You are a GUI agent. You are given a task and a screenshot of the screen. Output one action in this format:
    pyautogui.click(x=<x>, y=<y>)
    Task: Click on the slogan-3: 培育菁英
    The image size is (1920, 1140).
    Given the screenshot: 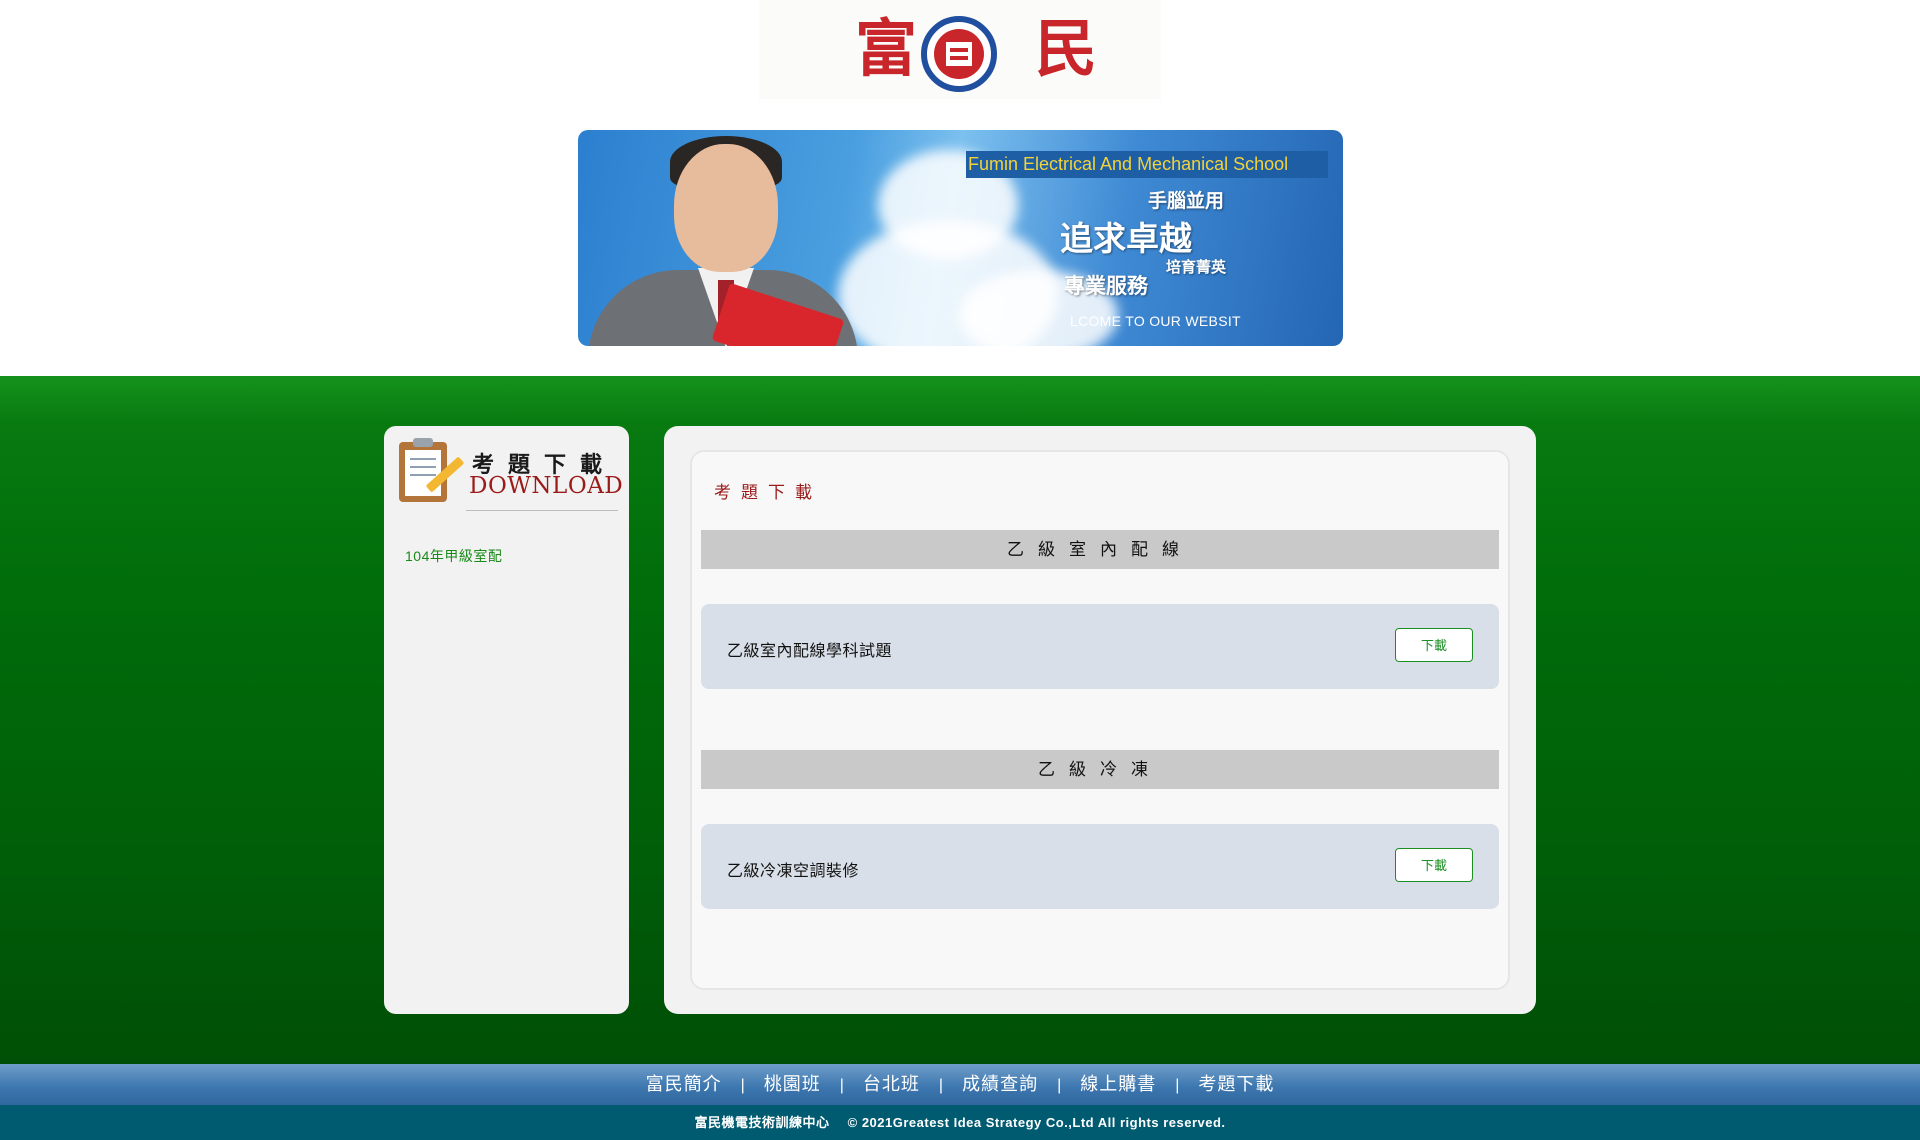 What is the action you would take?
    pyautogui.click(x=1196, y=267)
    